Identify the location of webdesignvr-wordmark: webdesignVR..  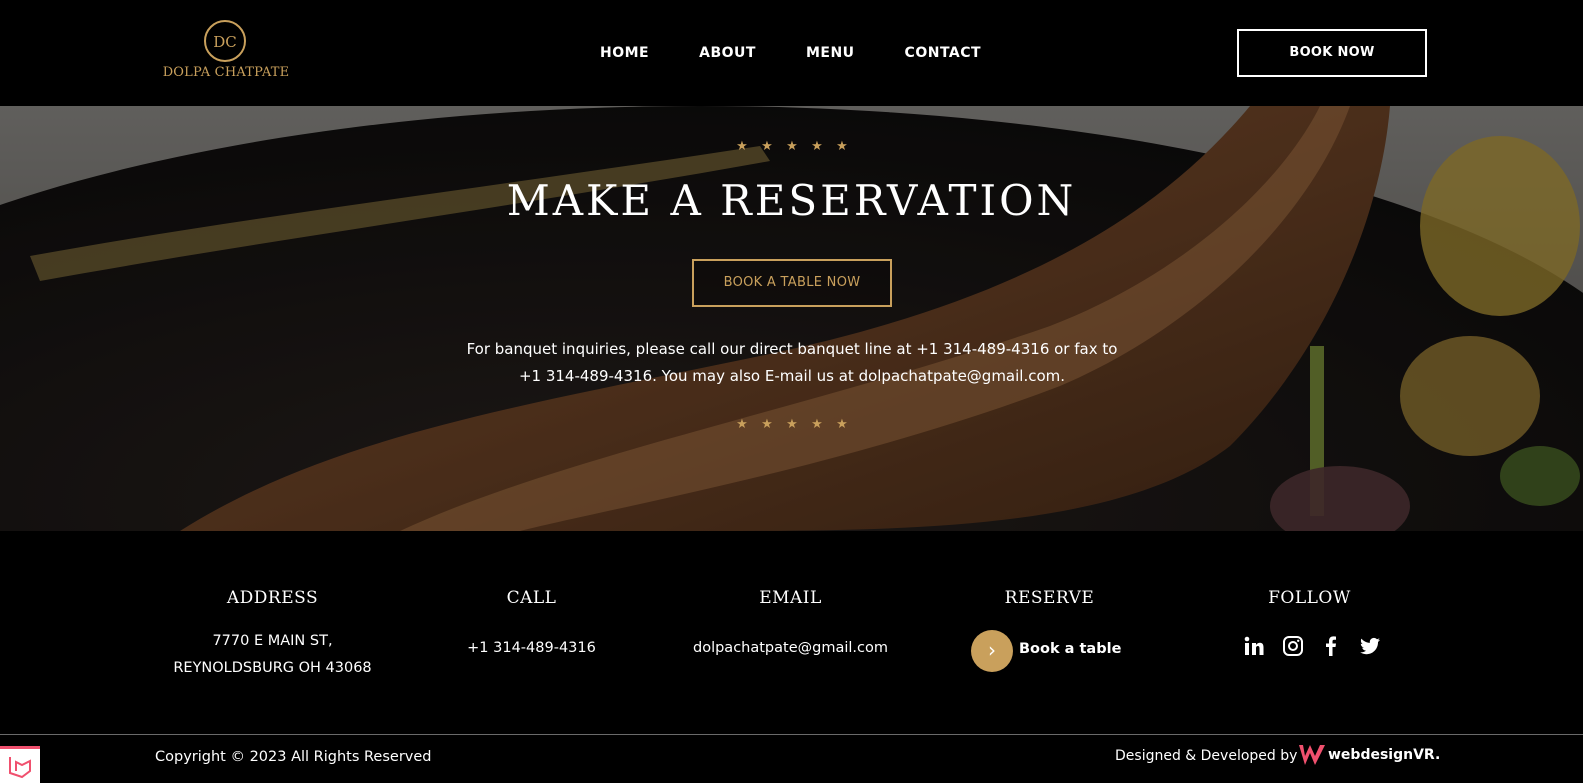
(1384, 755).